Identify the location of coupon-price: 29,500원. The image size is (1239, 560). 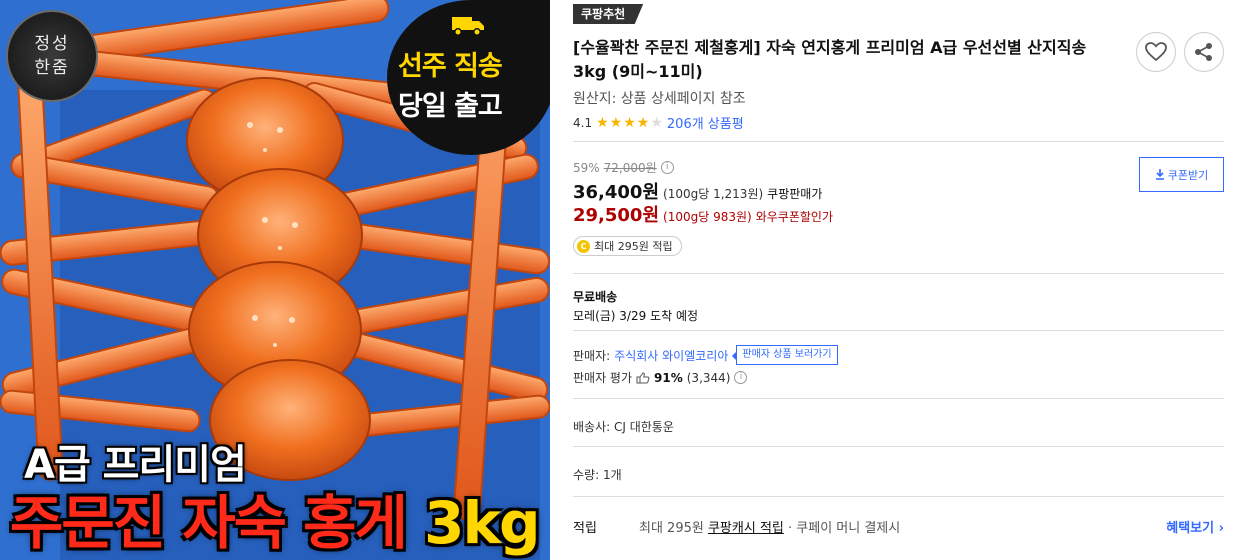
(616, 215).